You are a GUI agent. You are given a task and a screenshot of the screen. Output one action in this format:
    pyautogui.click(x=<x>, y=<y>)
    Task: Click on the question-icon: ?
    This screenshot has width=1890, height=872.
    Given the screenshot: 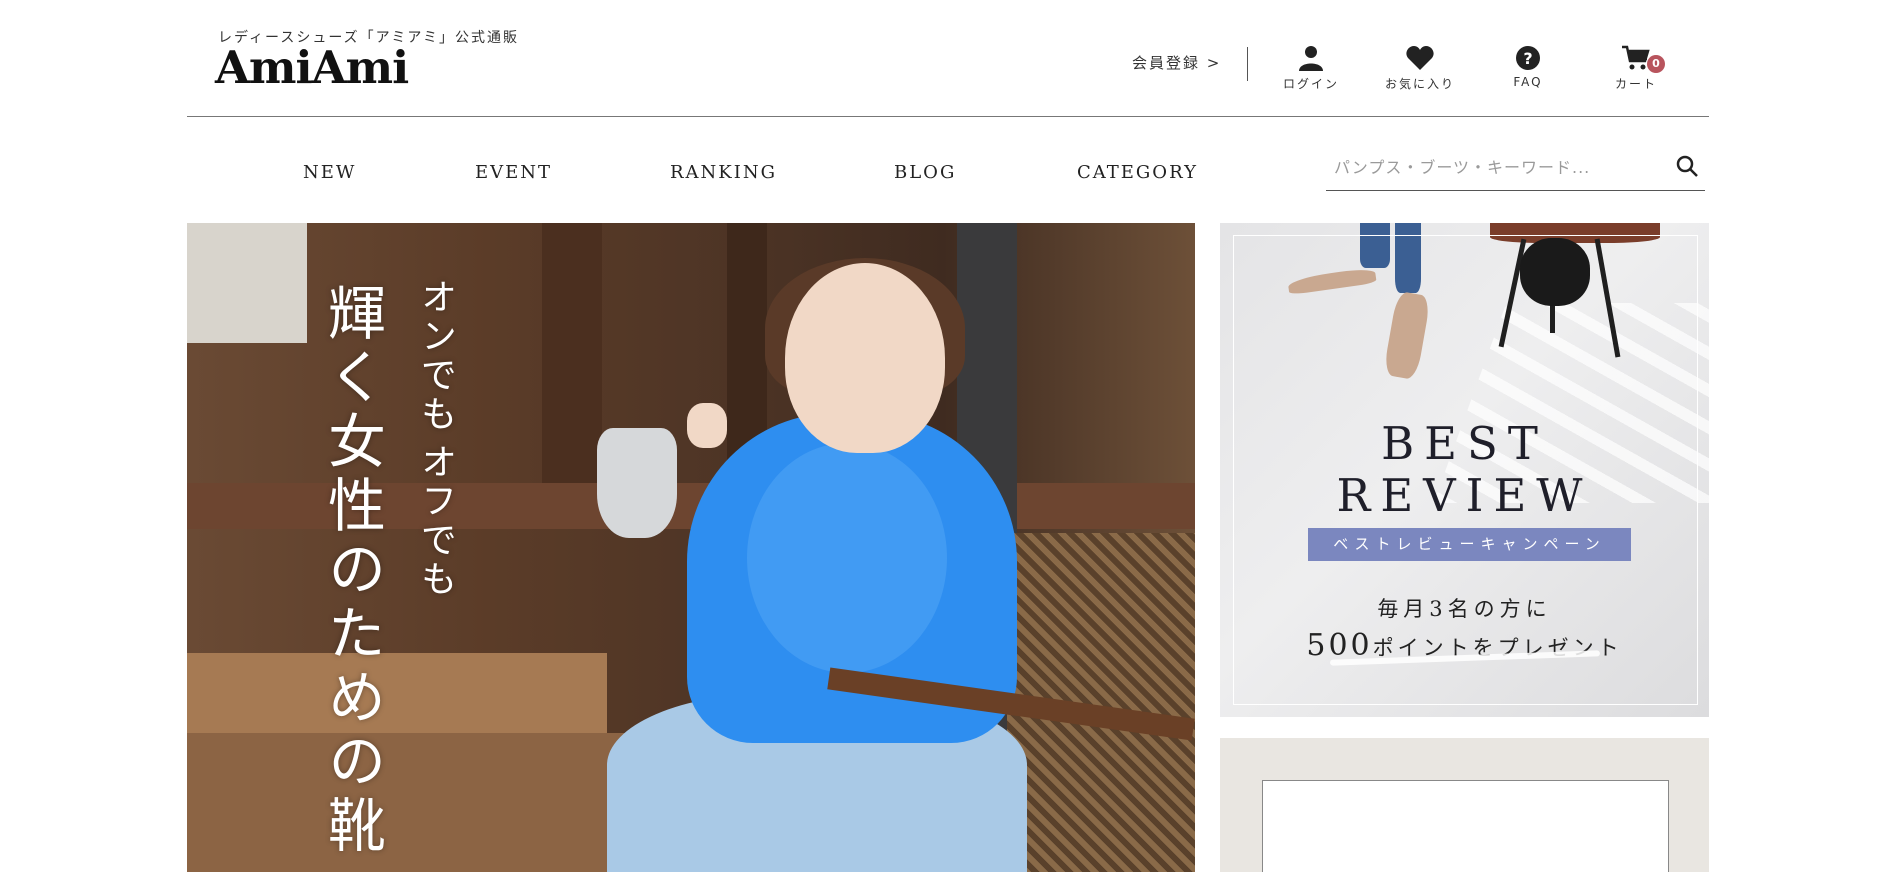 What is the action you would take?
    pyautogui.click(x=1528, y=58)
    